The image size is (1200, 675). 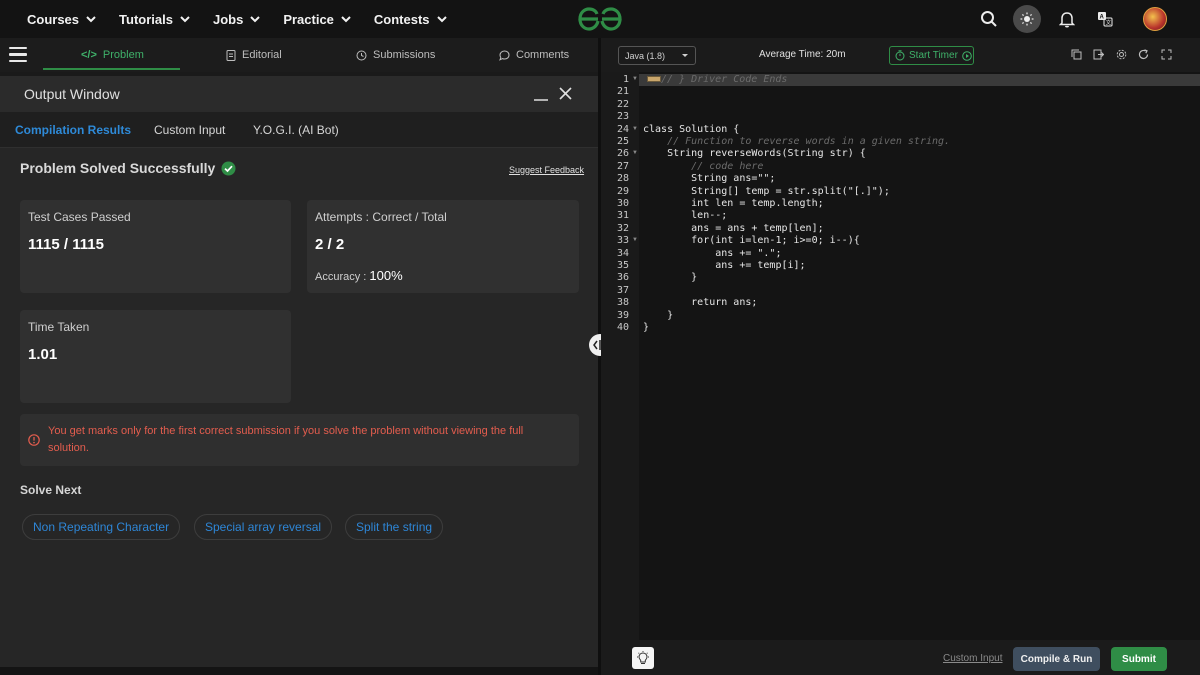 I want to click on line-number: 34, so click(x=622, y=253).